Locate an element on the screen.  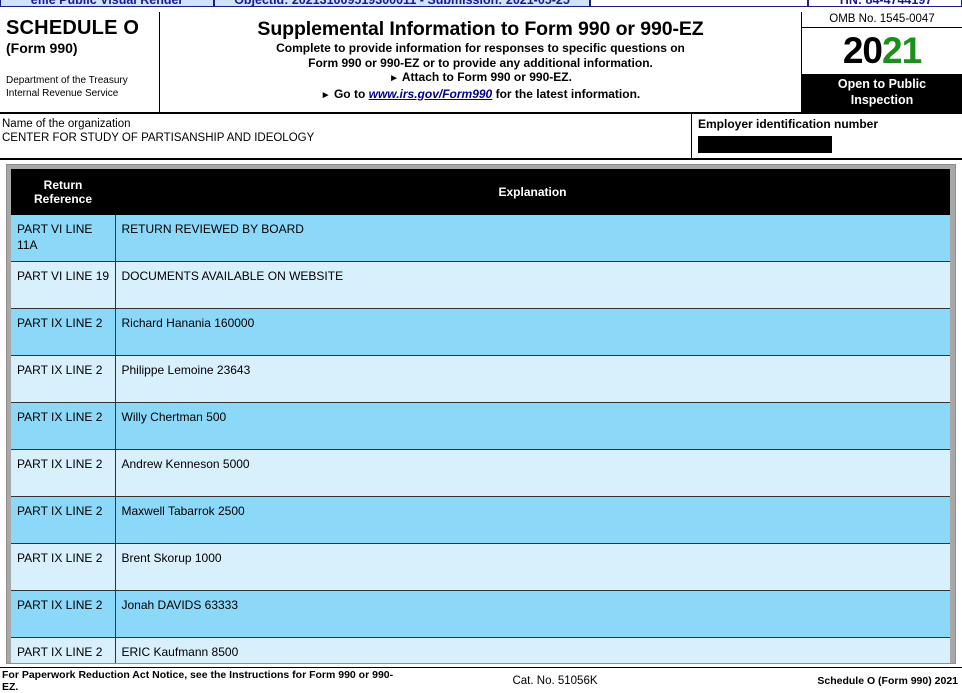
footer-schedule-label: Schedule O (Form 990) 2021 is located at coordinates (887, 680).